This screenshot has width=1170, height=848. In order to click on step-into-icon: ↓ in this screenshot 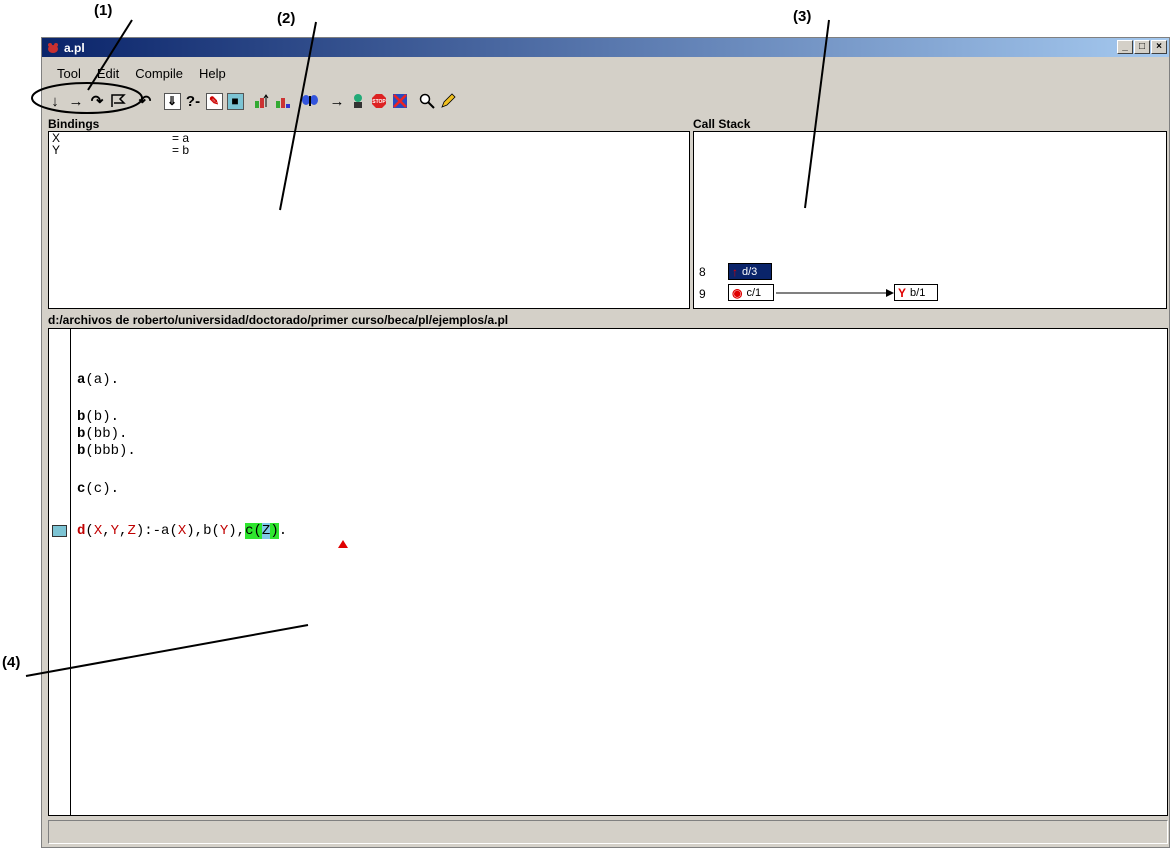, I will do `click(55, 101)`.